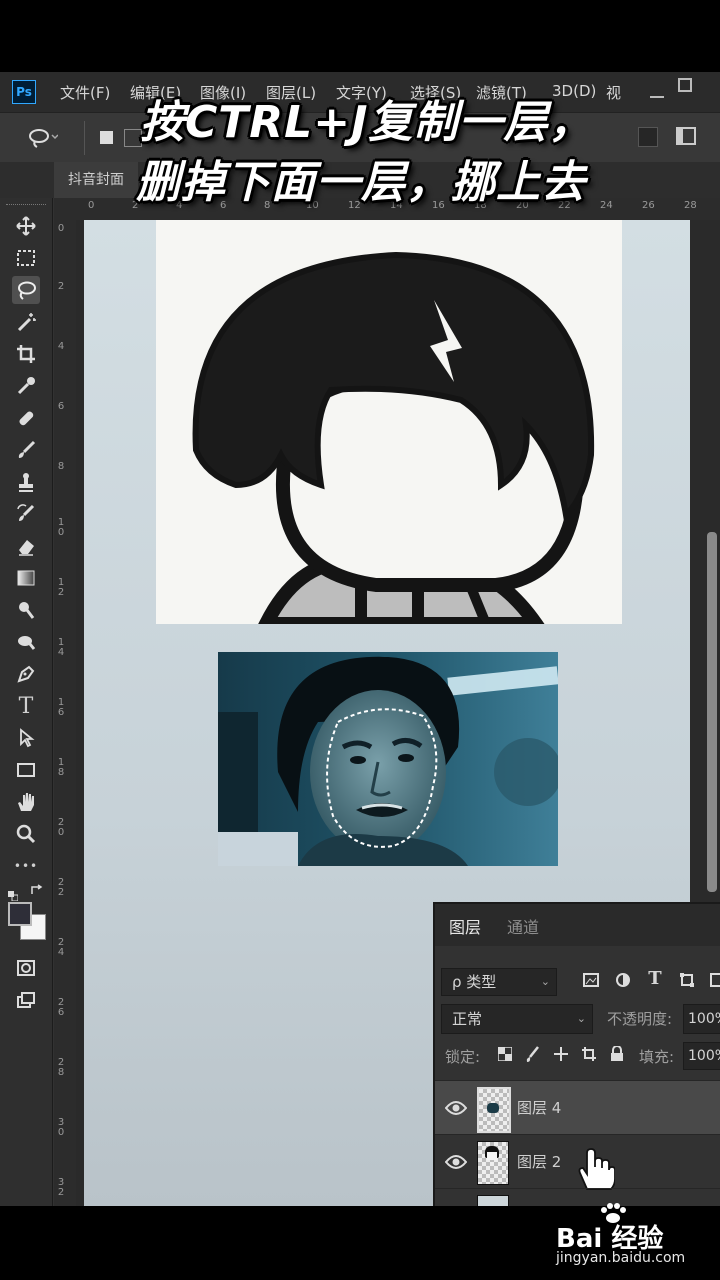 The height and width of the screenshot is (1280, 720). I want to click on ruler-tick: 2 2, so click(61, 887).